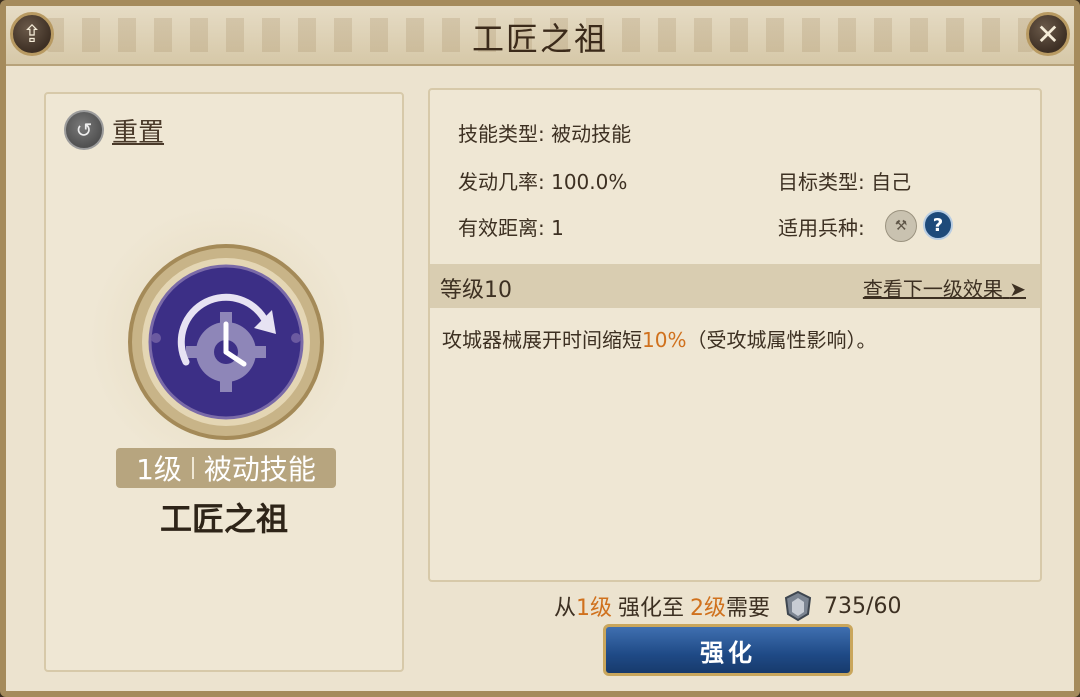 The width and height of the screenshot is (1080, 697). Describe the element at coordinates (798, 606) in the screenshot. I see `skill-book-icon` at that location.